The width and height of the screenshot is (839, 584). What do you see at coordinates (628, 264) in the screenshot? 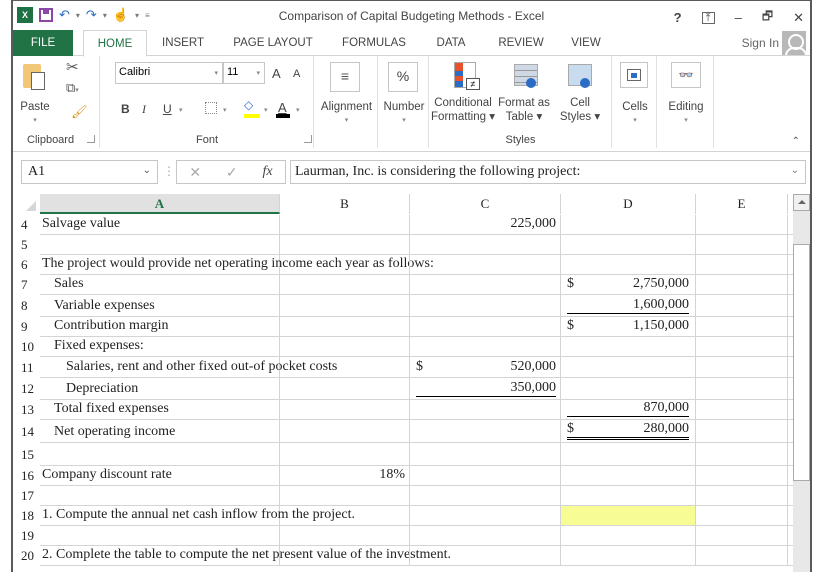
I see `cell-d6` at bounding box center [628, 264].